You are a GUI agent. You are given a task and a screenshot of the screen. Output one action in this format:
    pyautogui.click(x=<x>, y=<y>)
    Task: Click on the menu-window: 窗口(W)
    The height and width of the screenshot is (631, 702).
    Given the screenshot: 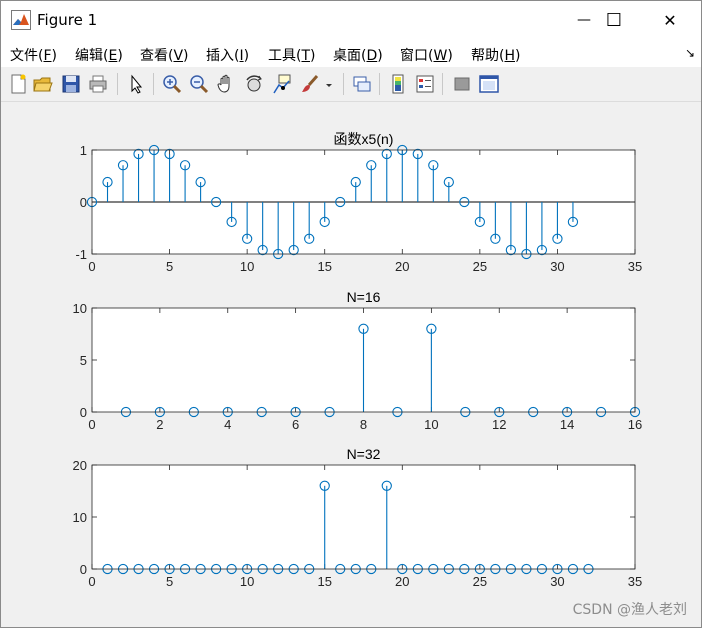 What is the action you would take?
    pyautogui.click(x=426, y=55)
    